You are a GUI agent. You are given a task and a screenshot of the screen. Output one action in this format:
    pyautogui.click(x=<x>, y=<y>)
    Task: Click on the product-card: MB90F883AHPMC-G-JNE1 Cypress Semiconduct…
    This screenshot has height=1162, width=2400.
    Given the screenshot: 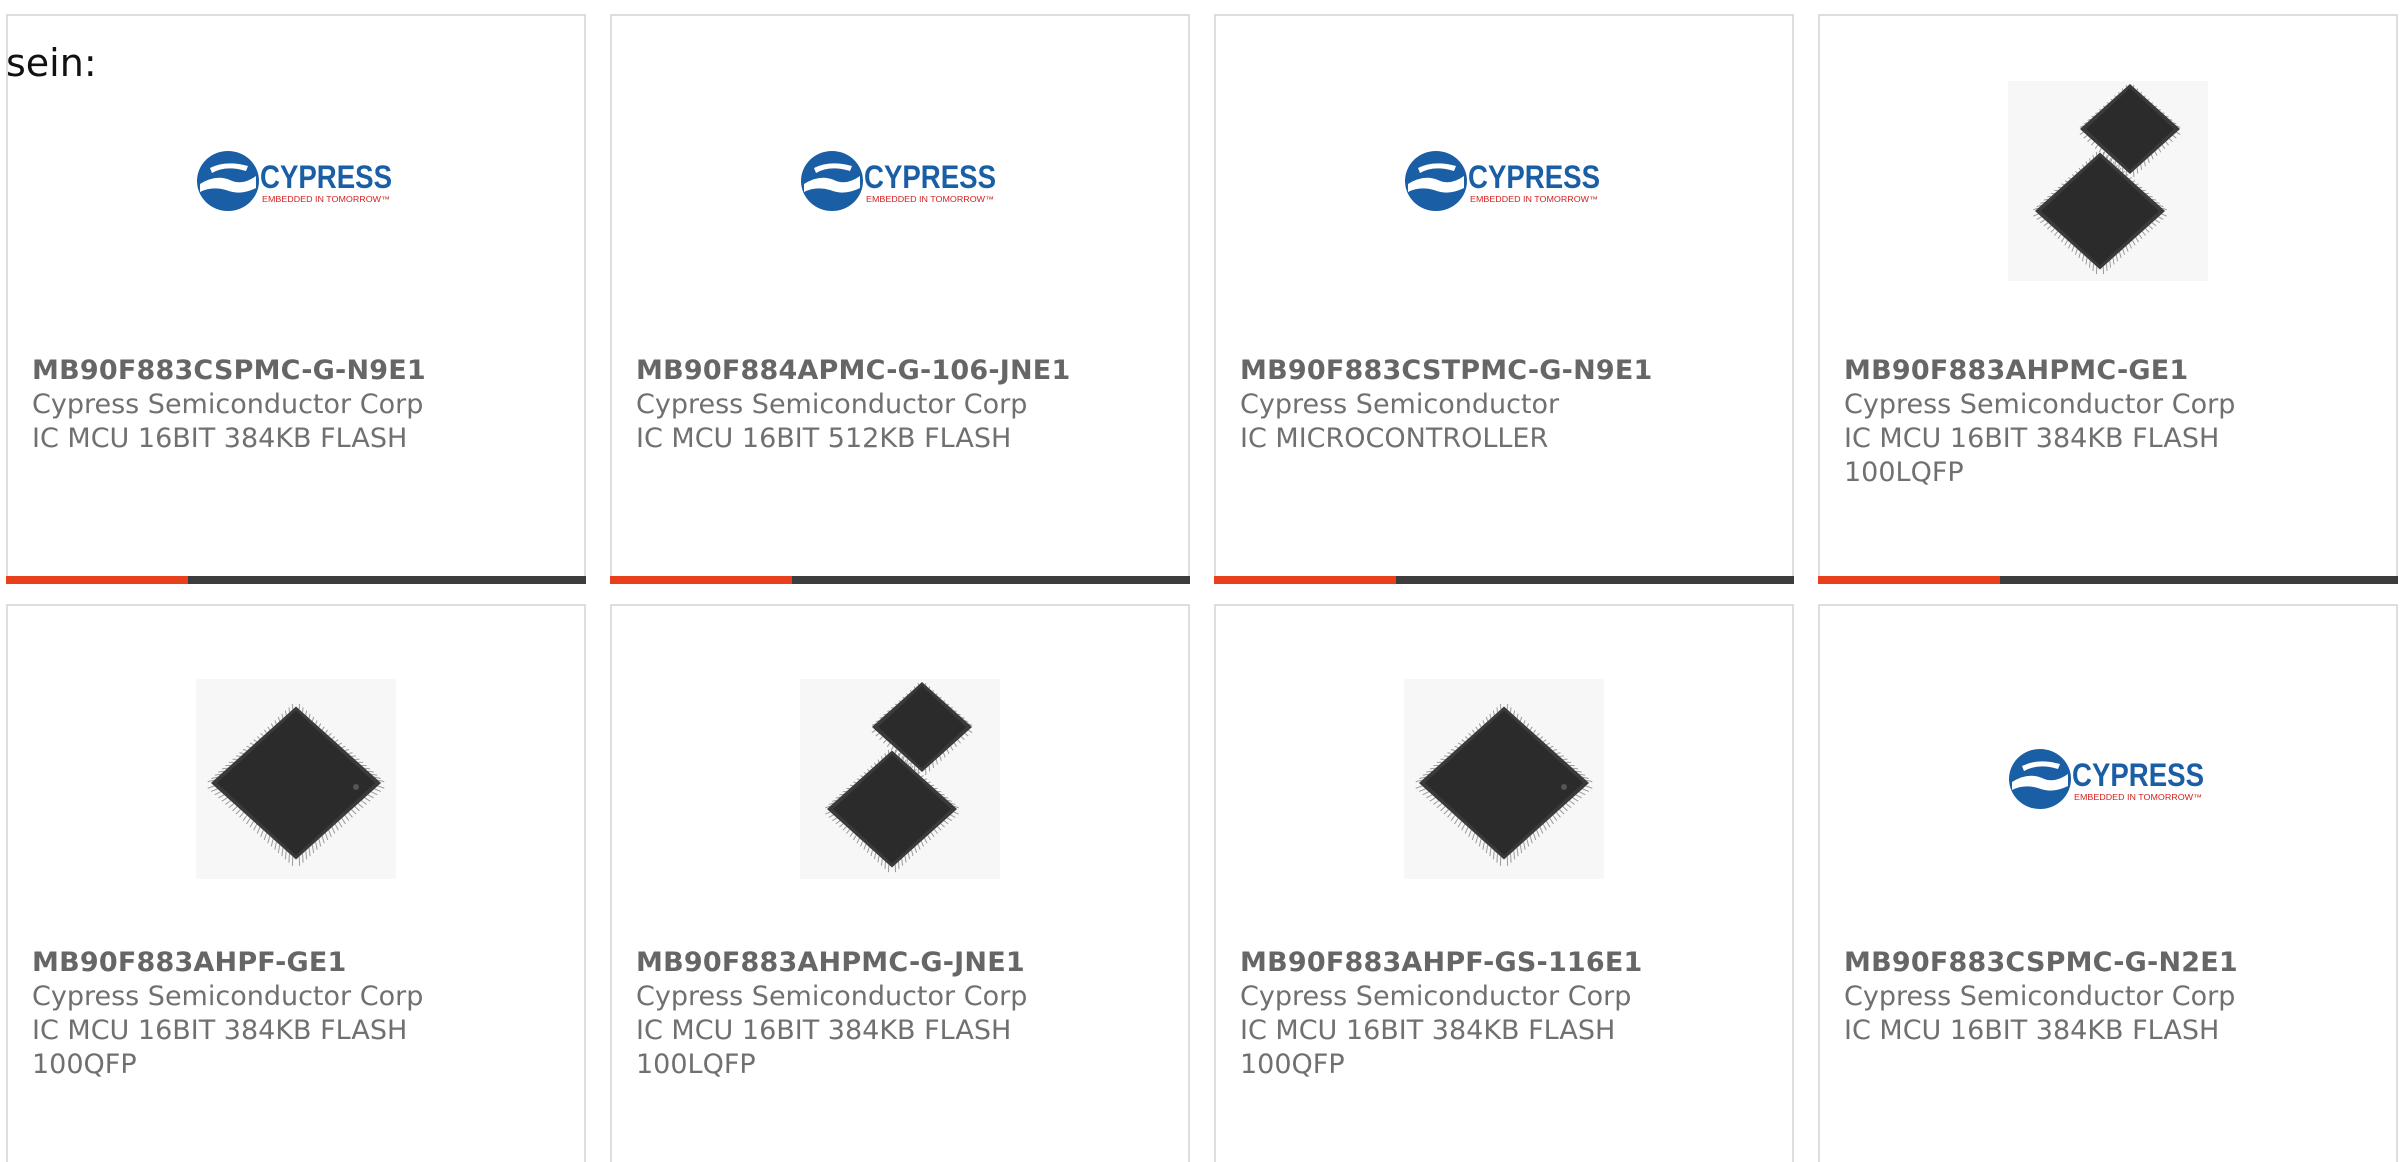 What is the action you would take?
    pyautogui.click(x=900, y=883)
    